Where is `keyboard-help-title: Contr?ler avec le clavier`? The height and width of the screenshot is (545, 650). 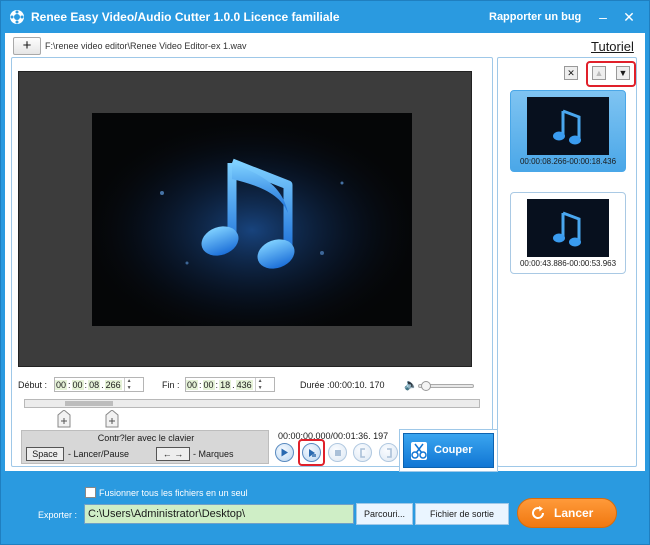 keyboard-help-title: Contr?ler avec le clavier is located at coordinates (146, 438).